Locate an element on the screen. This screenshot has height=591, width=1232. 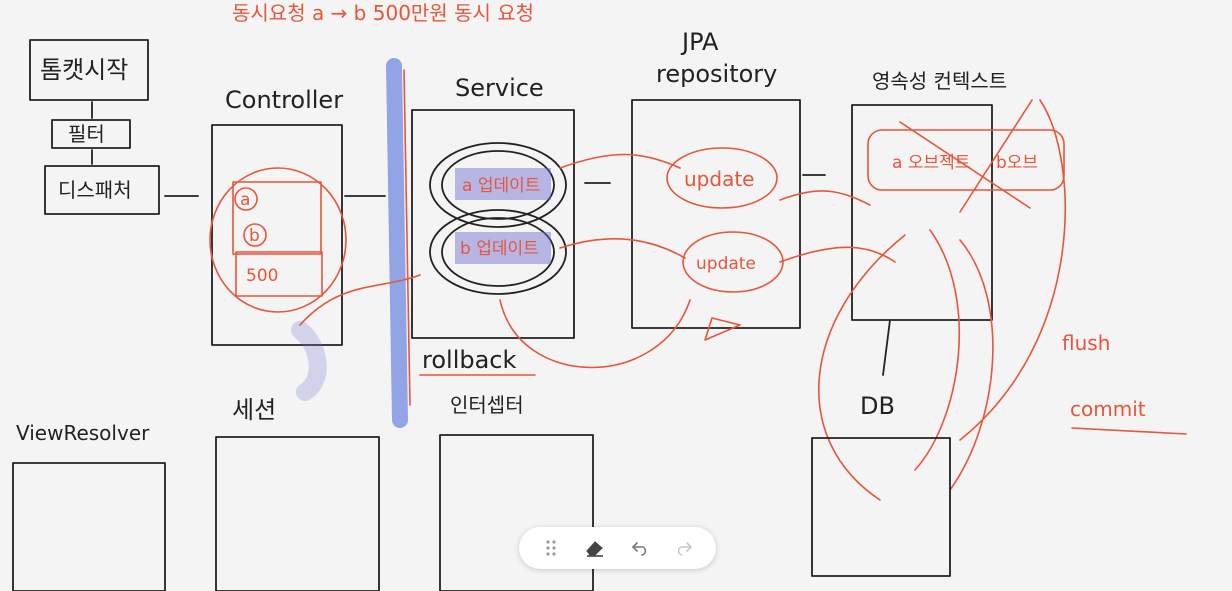
pen-toolbar is located at coordinates (617, 548).